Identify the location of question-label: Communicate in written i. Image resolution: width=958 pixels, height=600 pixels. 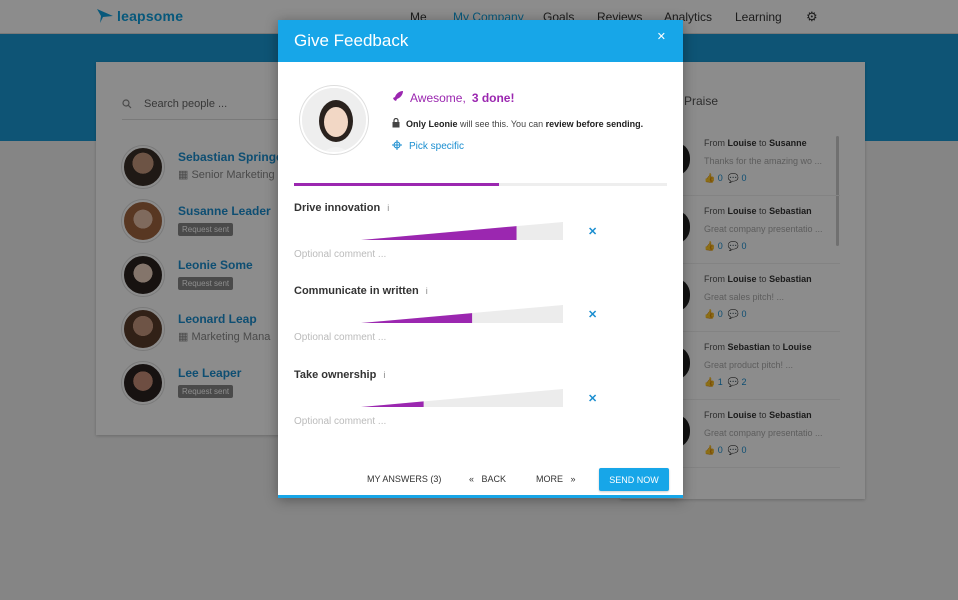
(361, 291).